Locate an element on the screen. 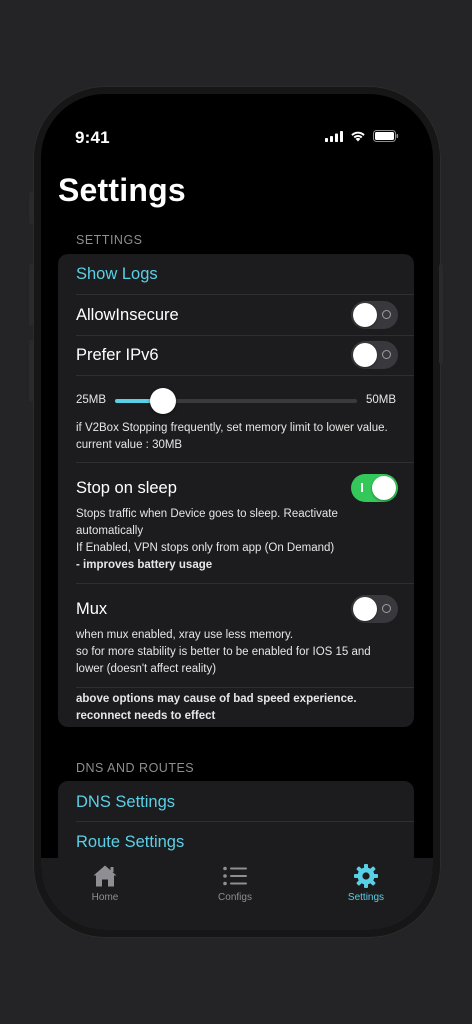 The height and width of the screenshot is (1024, 472). memory-slider-thumb is located at coordinates (163, 401).